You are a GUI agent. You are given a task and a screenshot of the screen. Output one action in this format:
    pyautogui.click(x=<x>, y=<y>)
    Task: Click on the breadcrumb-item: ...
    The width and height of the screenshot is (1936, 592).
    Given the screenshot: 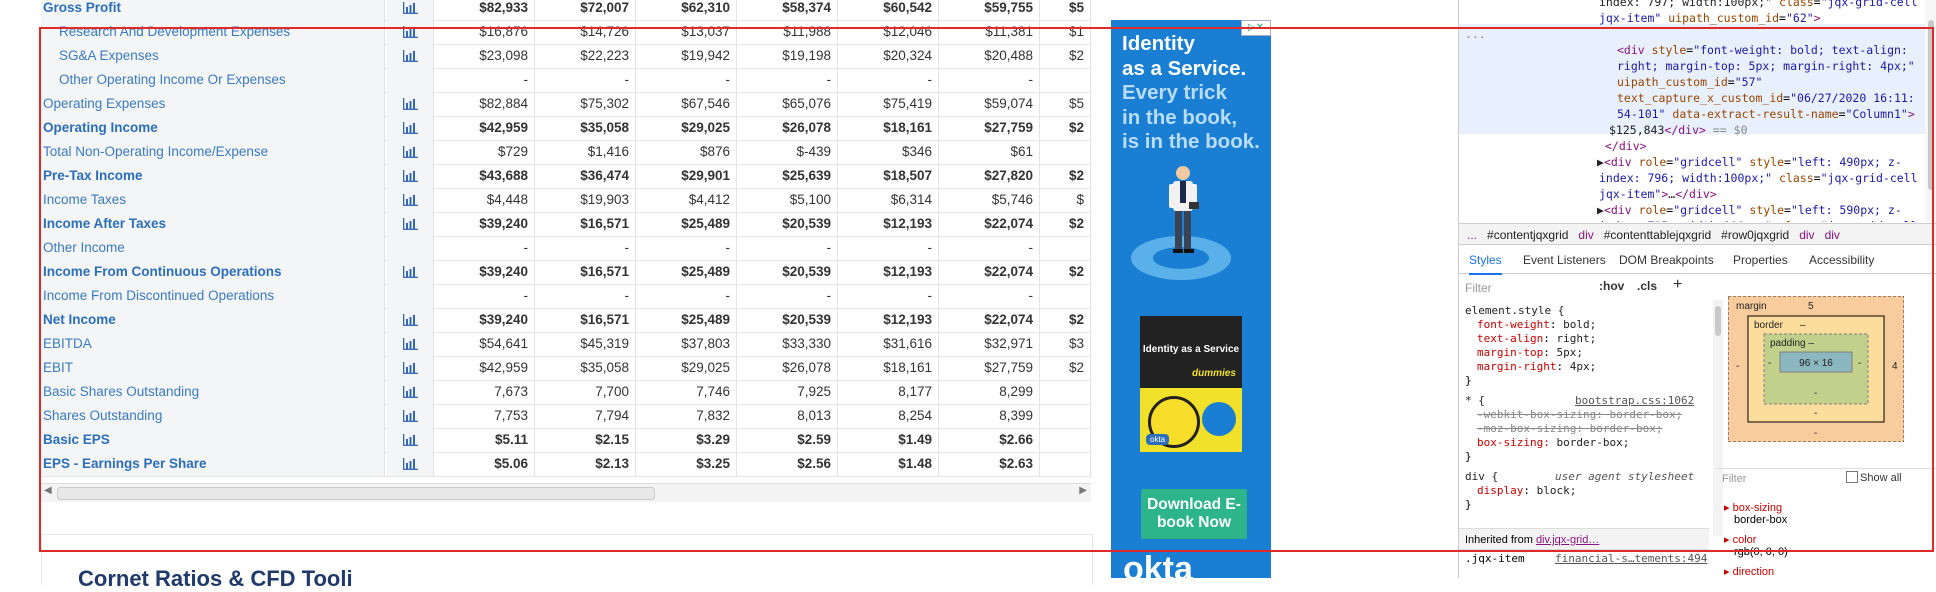 What is the action you would take?
    pyautogui.click(x=1472, y=235)
    